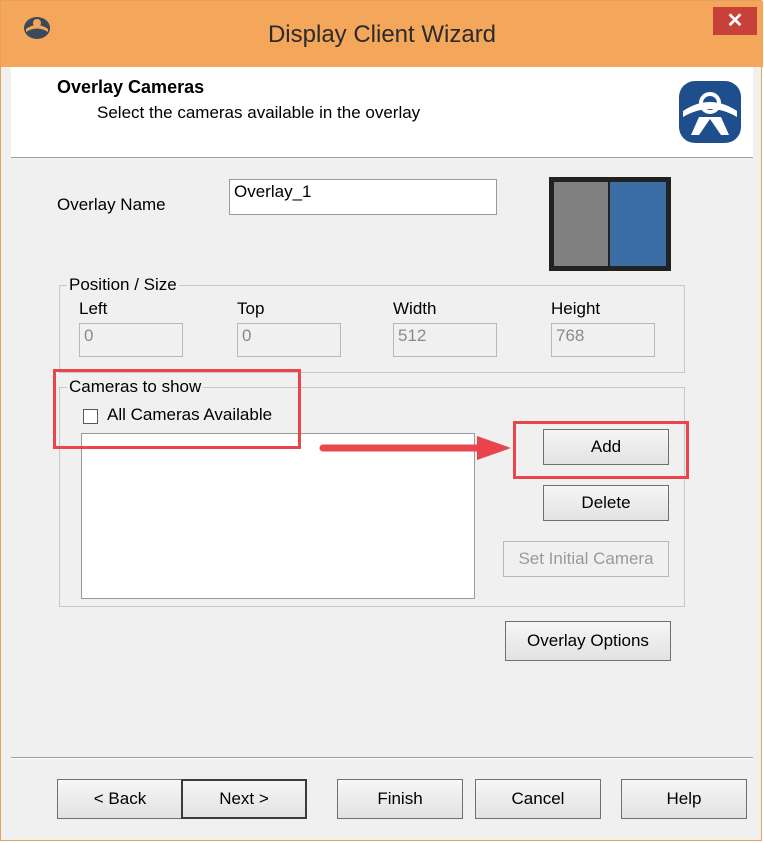 This screenshot has height=843, width=764. What do you see at coordinates (576, 308) in the screenshot?
I see `height-label: Height` at bounding box center [576, 308].